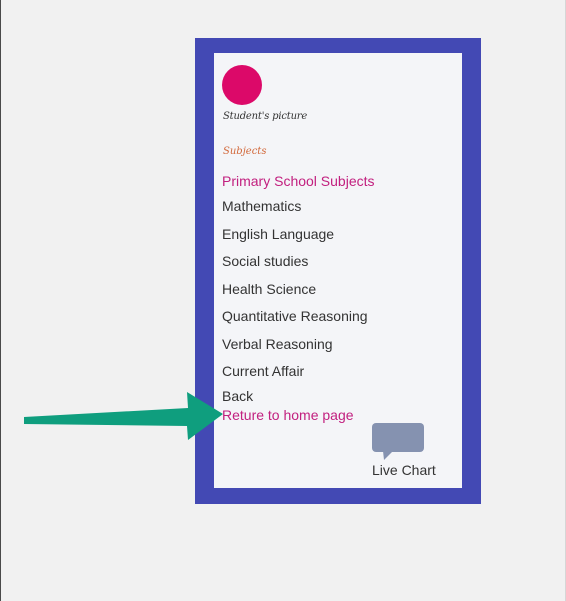 This screenshot has height=601, width=566. I want to click on subject-item-verbal-reasoning: Verbal Reasoning, so click(295, 350).